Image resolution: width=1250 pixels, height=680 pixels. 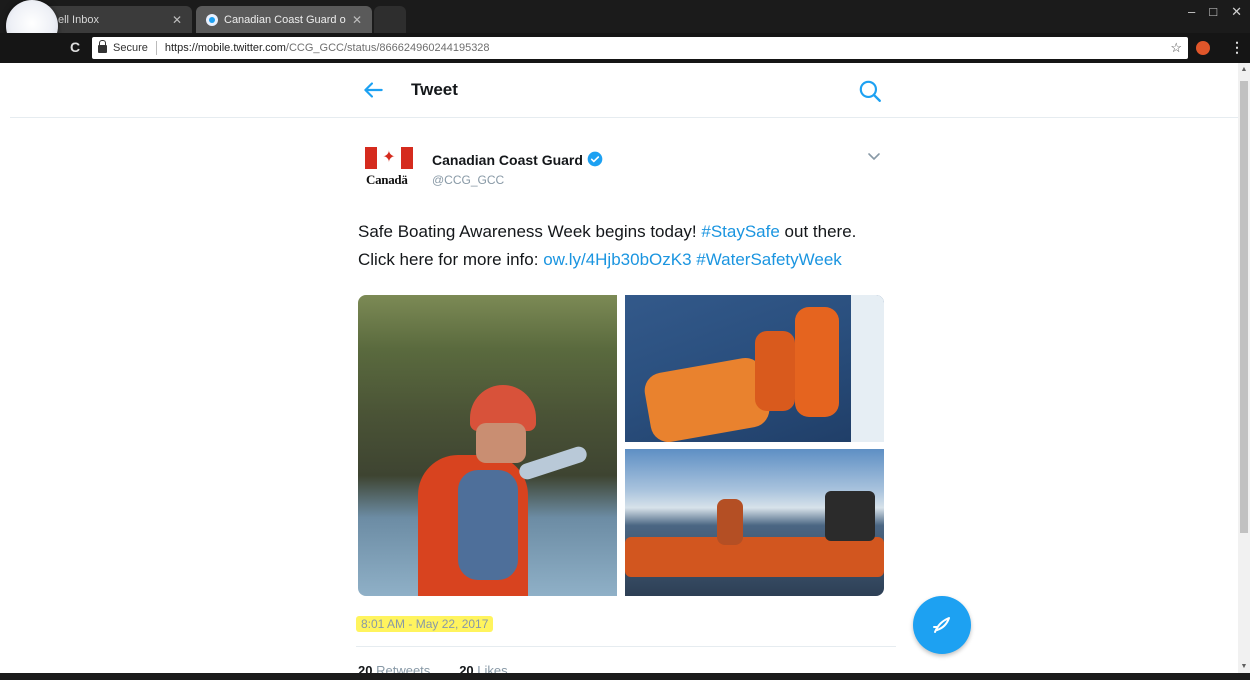 I want to click on lock-icon, so click(x=102, y=46).